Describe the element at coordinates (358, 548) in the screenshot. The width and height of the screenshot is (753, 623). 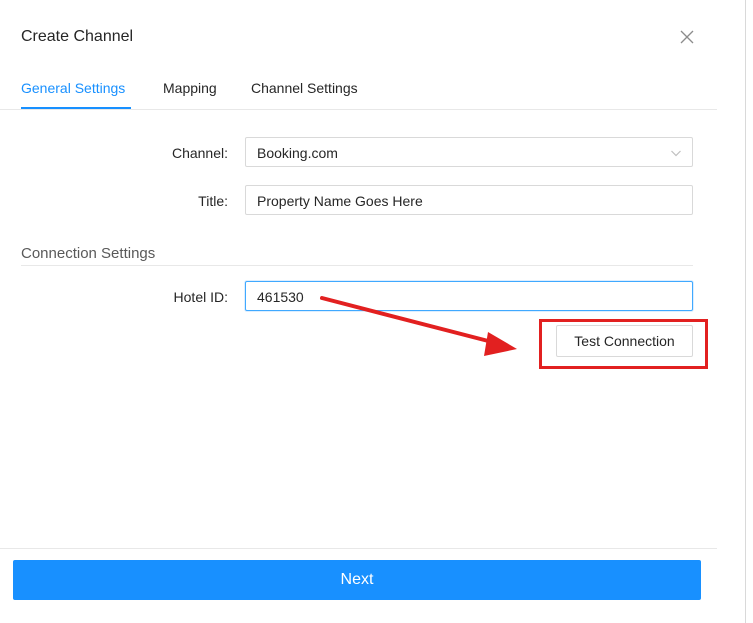
I see `footer-divider` at that location.